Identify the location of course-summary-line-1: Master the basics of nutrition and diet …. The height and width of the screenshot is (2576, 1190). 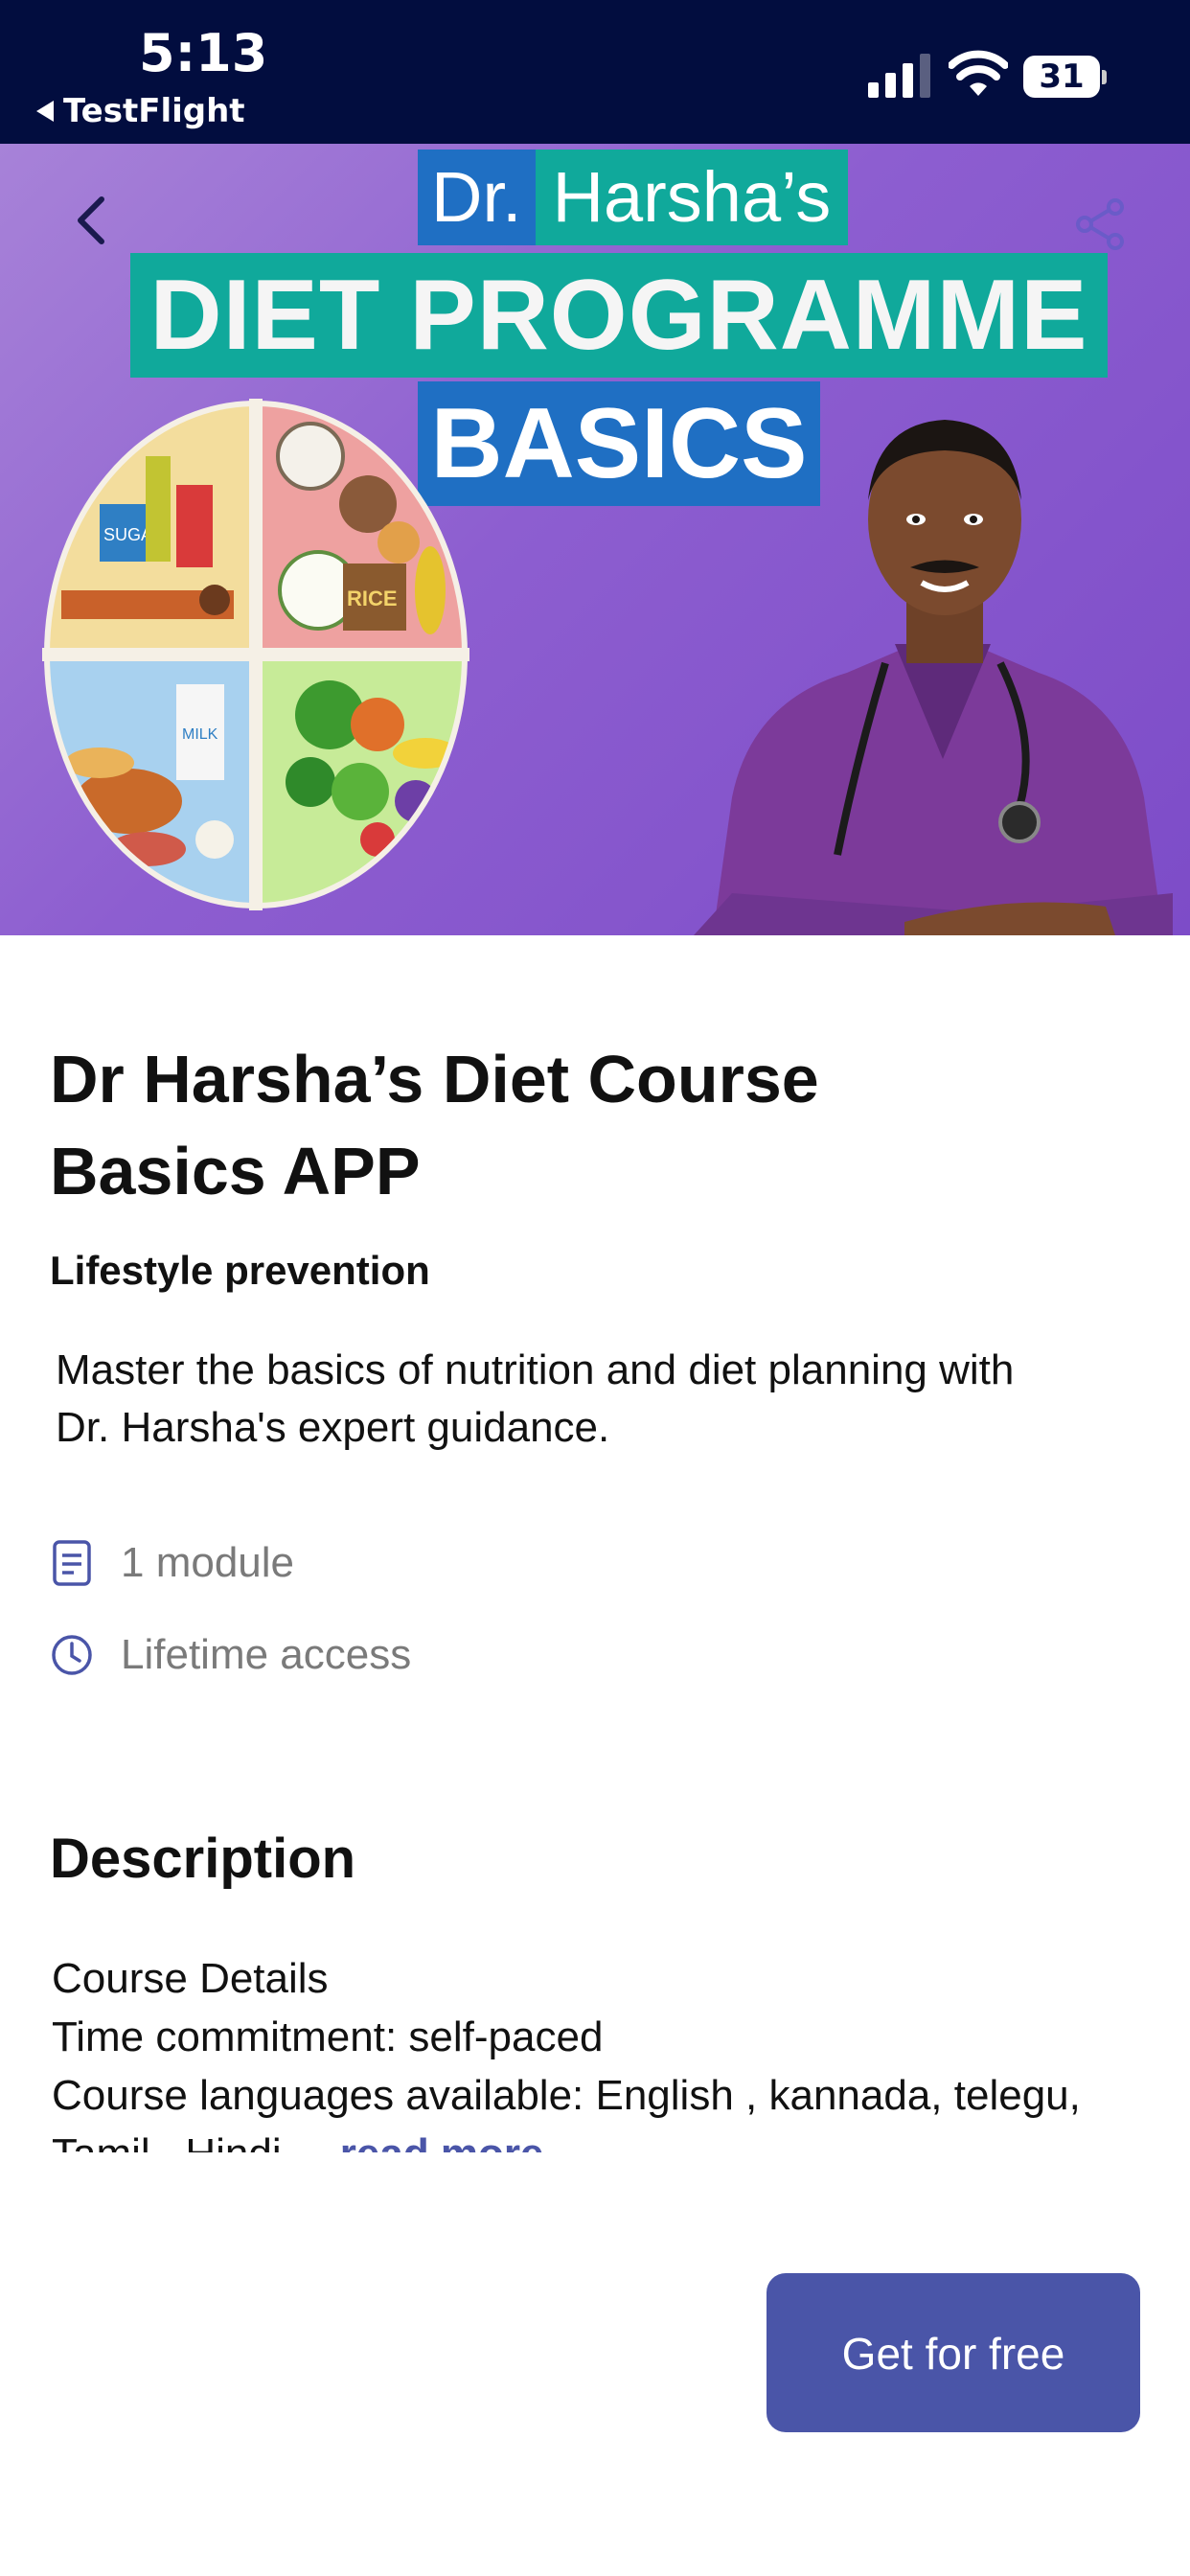
(536, 1369).